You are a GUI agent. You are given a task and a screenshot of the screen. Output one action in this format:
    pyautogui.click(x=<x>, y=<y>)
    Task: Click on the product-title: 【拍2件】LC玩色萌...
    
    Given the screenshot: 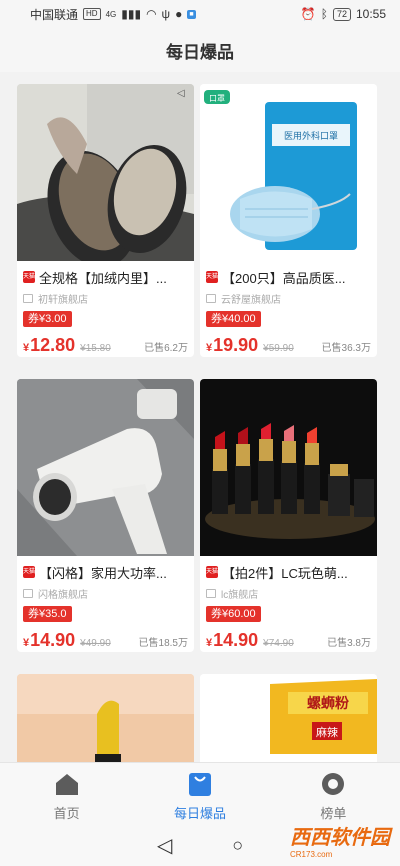 What is the action you would take?
    pyautogui.click(x=285, y=573)
    